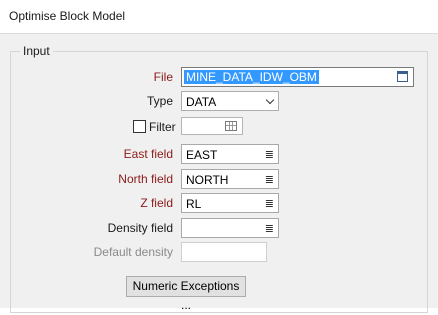 Image resolution: width=438 pixels, height=315 pixels. I want to click on filter-checkbox, so click(139, 126).